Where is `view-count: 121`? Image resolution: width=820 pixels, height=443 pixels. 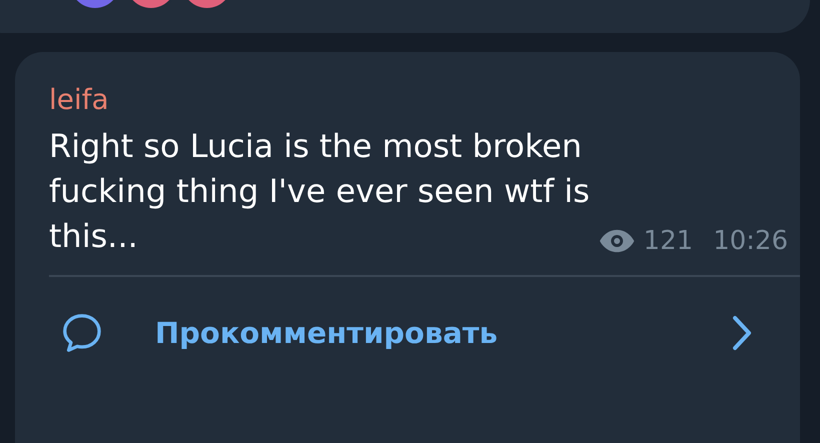
view-count: 121 is located at coordinates (668, 241).